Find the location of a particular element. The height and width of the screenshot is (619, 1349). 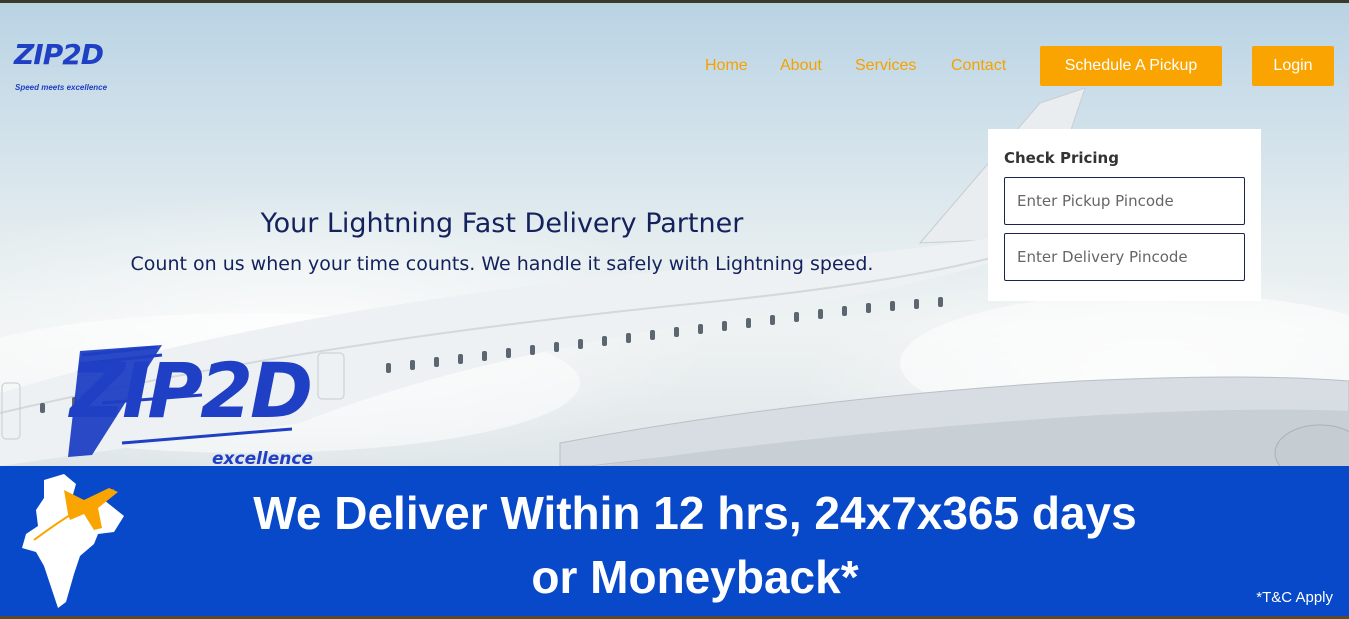

nav-about-link: About is located at coordinates (801, 66).